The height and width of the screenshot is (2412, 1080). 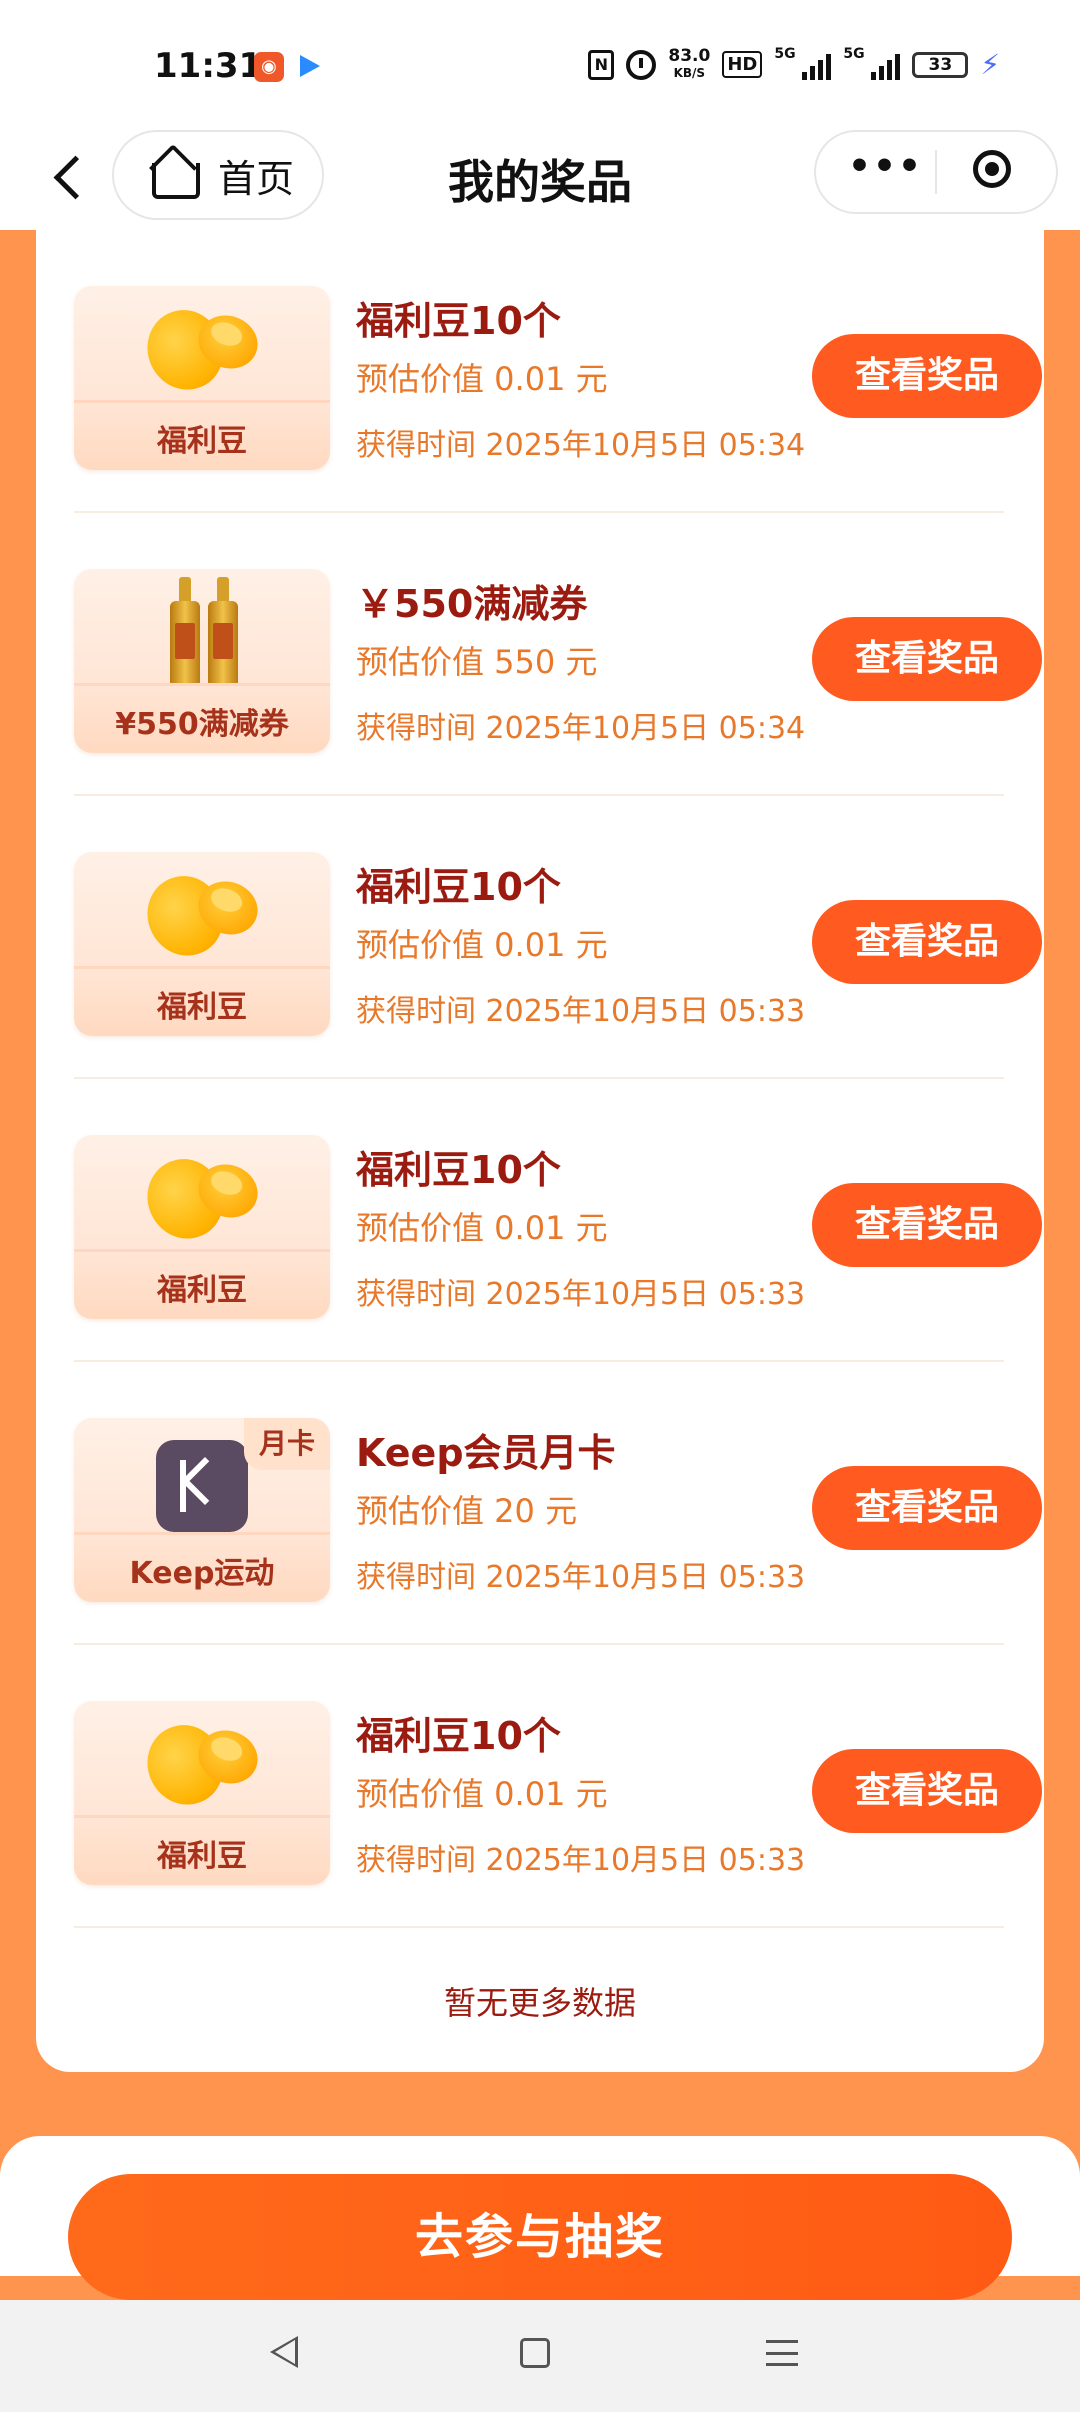 I want to click on prize-thumbnail: ¥550满减券, so click(x=202, y=661).